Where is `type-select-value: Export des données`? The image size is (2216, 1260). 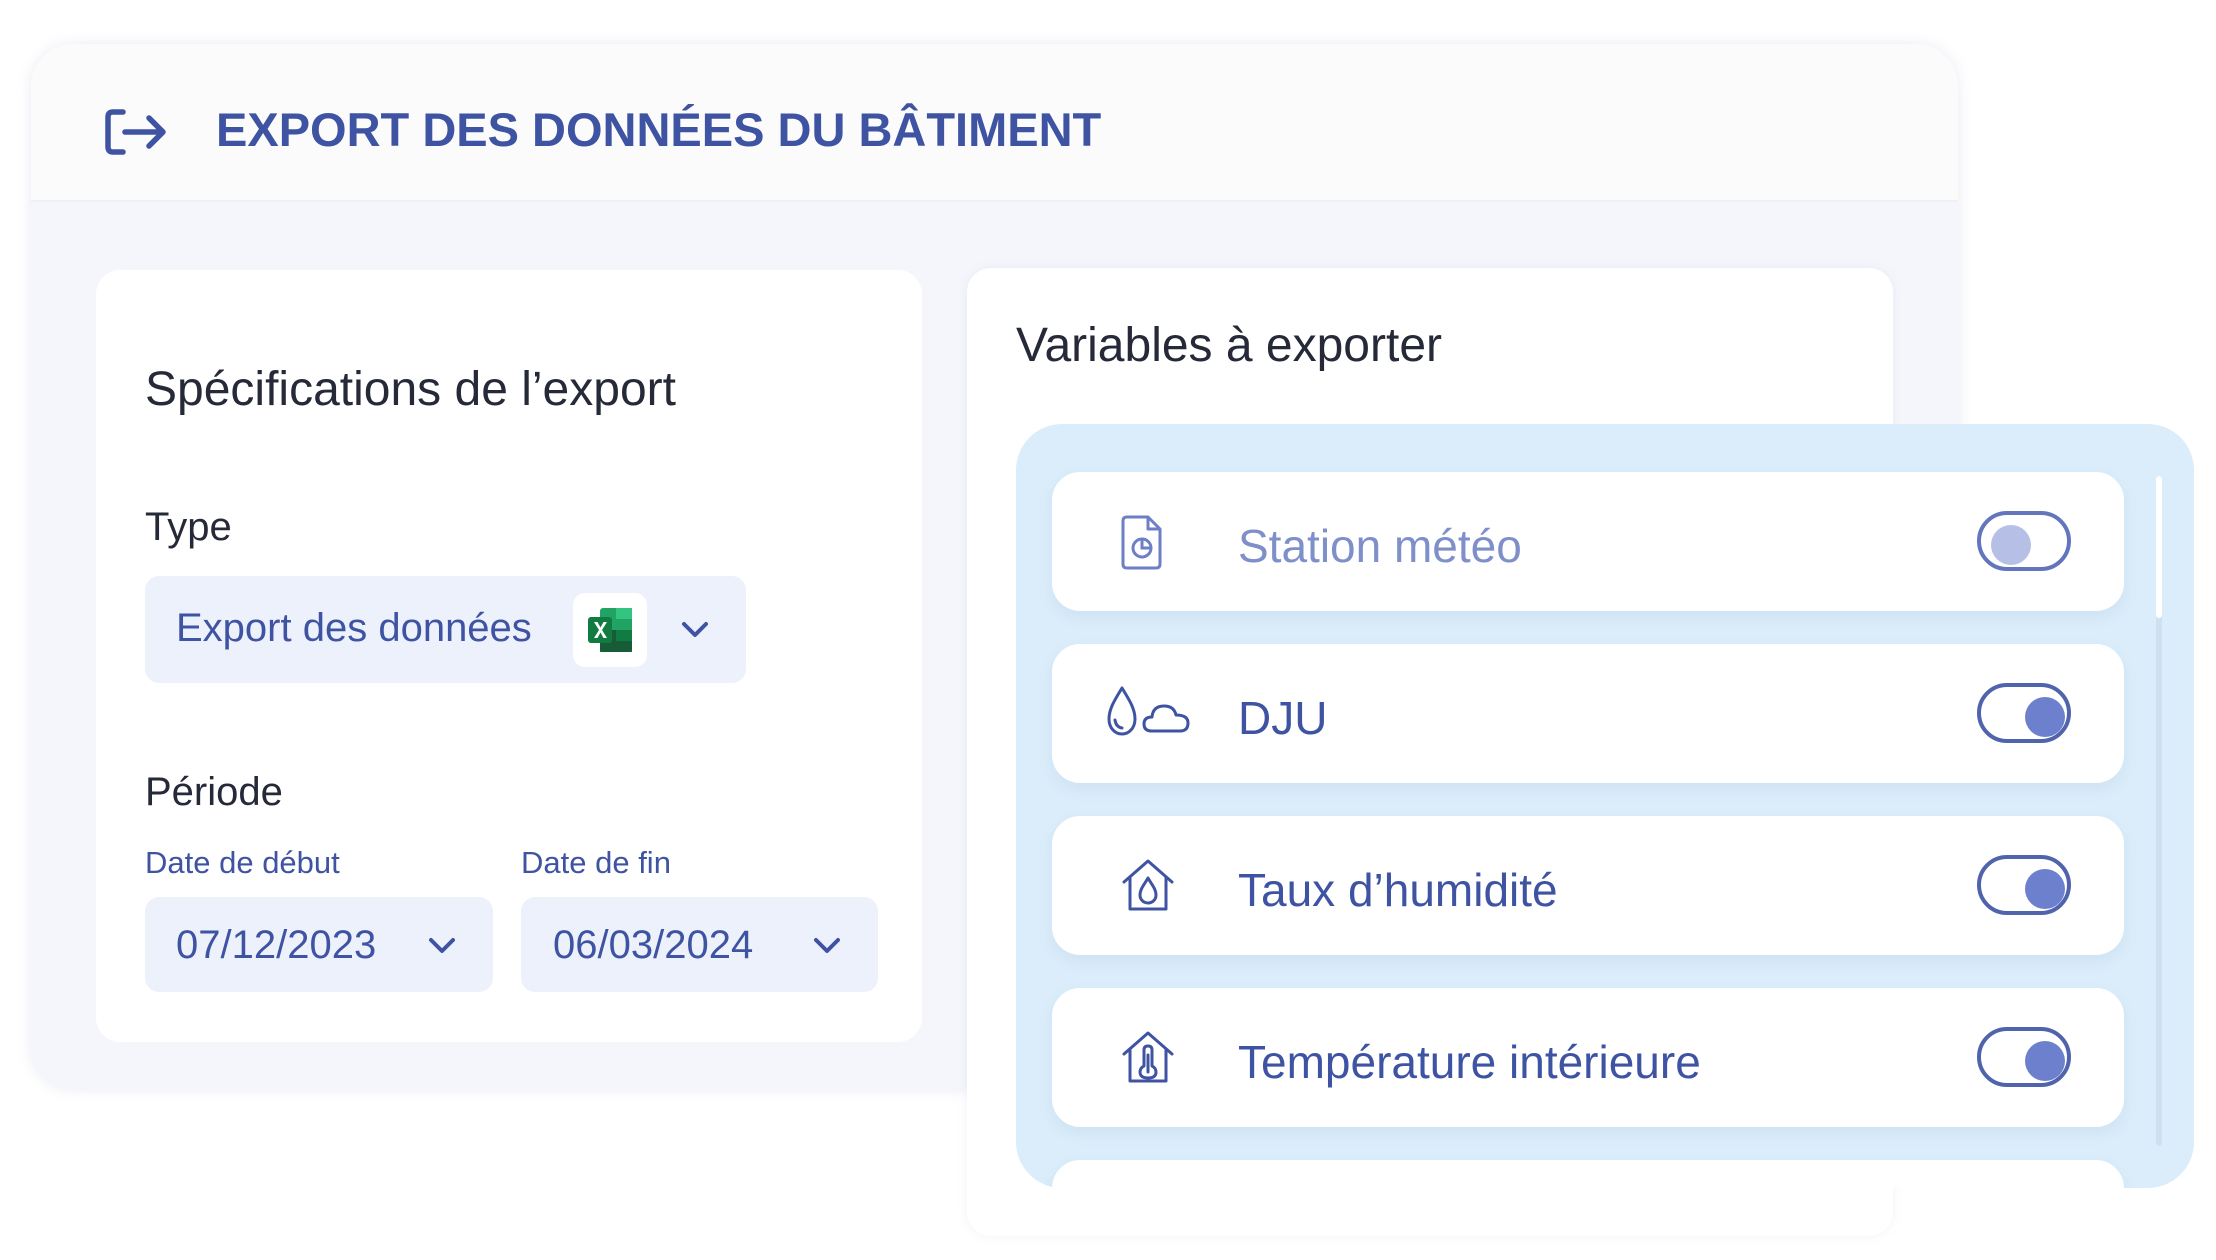
type-select-value: Export des données is located at coordinates (354, 628).